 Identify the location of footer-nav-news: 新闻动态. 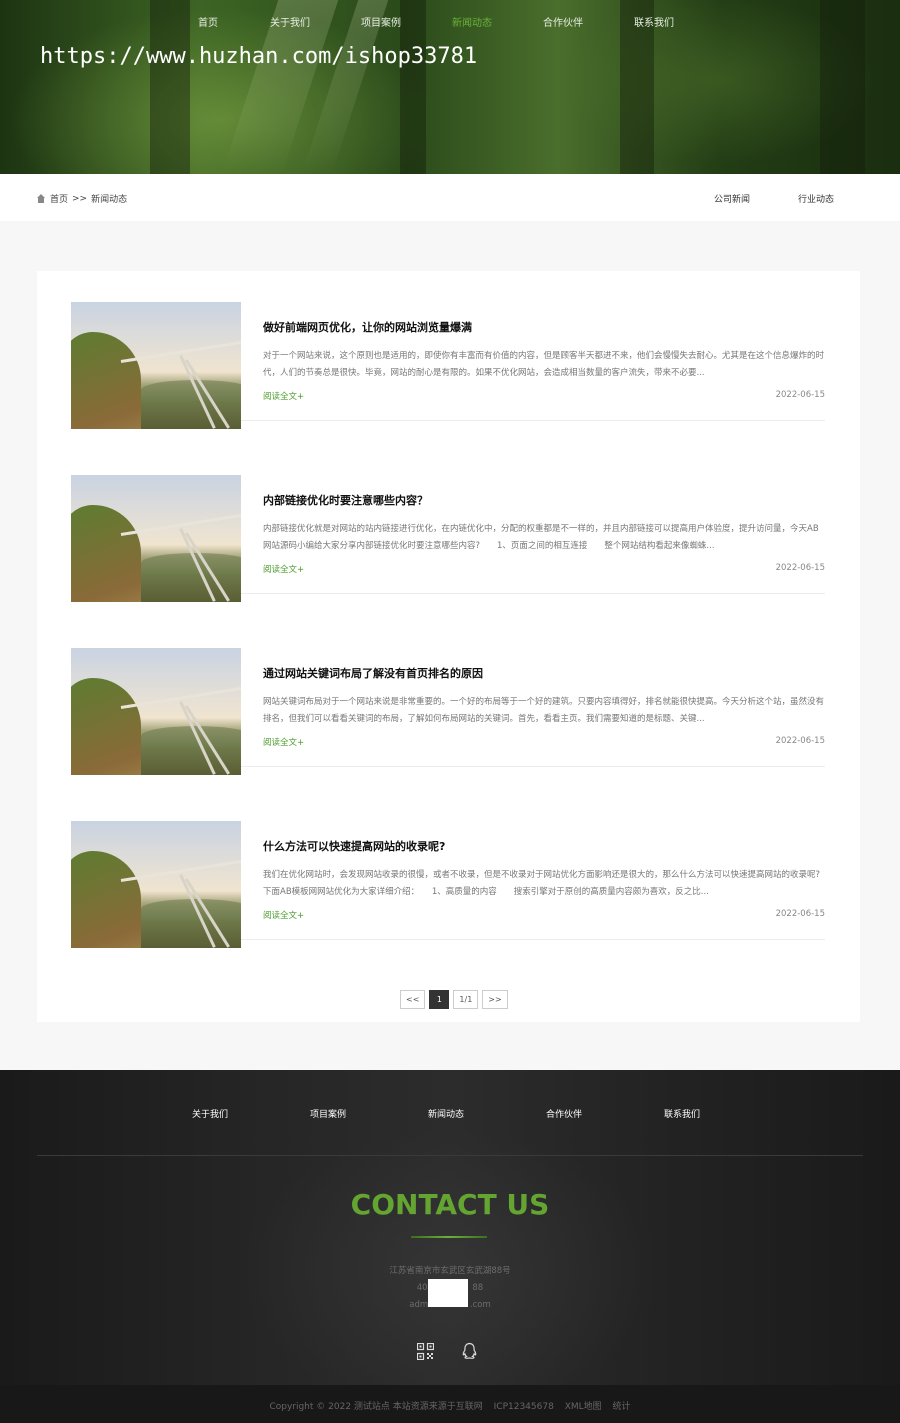
(446, 1113).